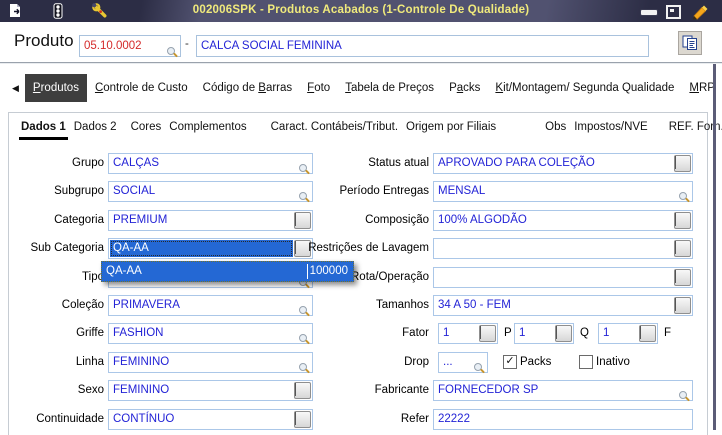 The height and width of the screenshot is (435, 722). I want to click on periodo-entregas-input: MENSAL, so click(563, 191).